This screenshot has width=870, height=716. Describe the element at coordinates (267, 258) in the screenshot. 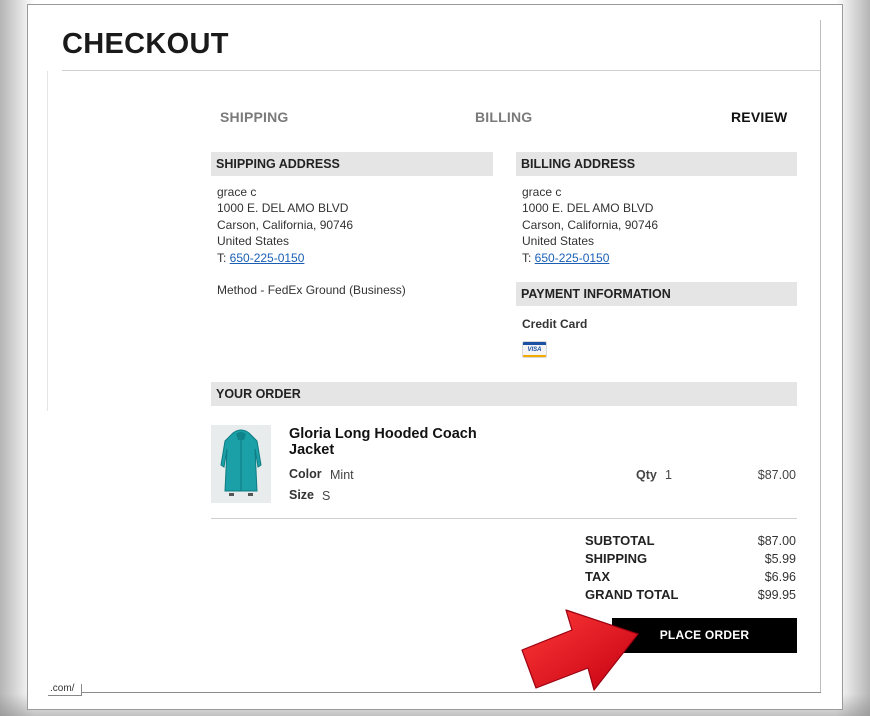

I see `shipping-phone-link: 650-225-0150` at that location.